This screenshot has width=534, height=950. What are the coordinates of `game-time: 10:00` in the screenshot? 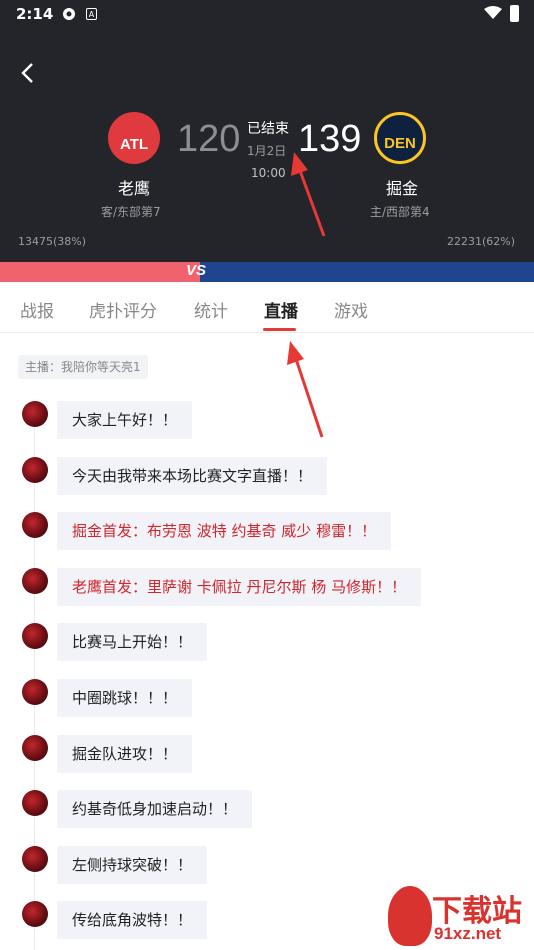 It's located at (268, 173).